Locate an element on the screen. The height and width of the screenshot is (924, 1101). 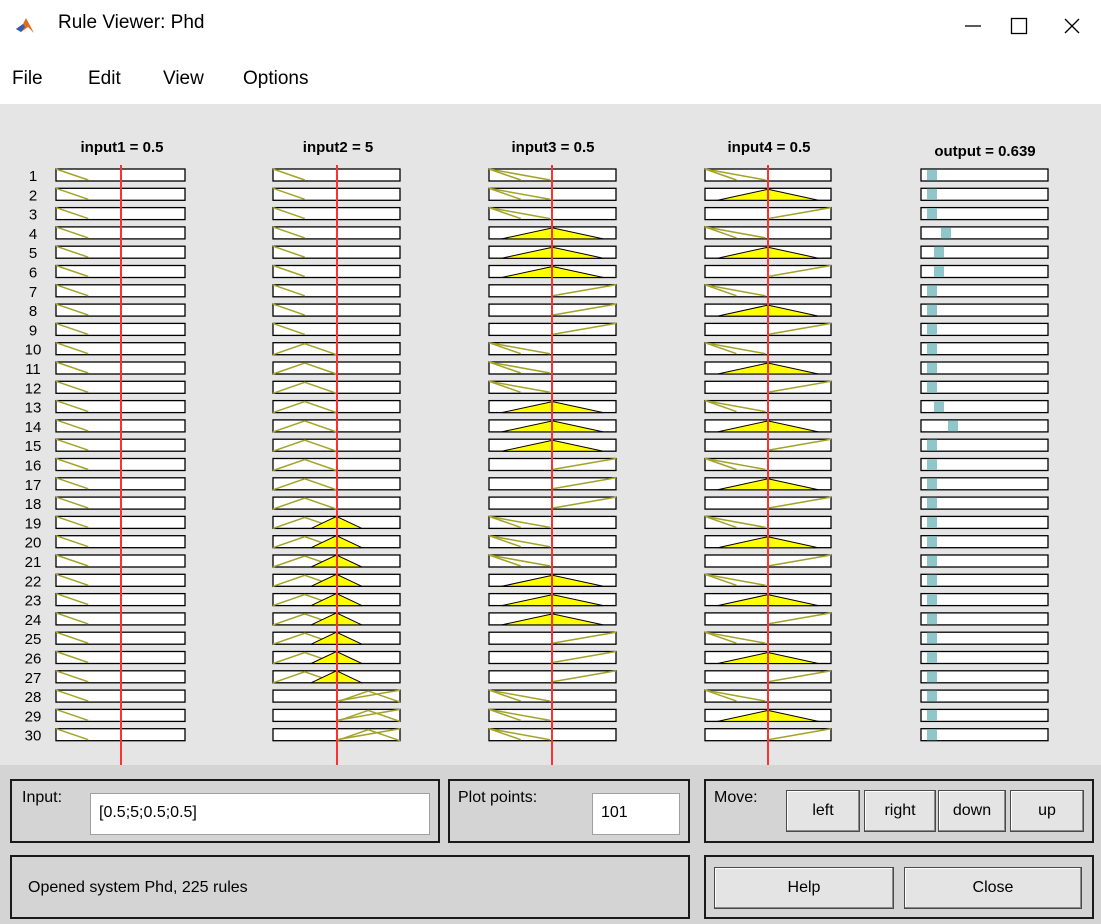
rule-number: 8 is located at coordinates (33, 311).